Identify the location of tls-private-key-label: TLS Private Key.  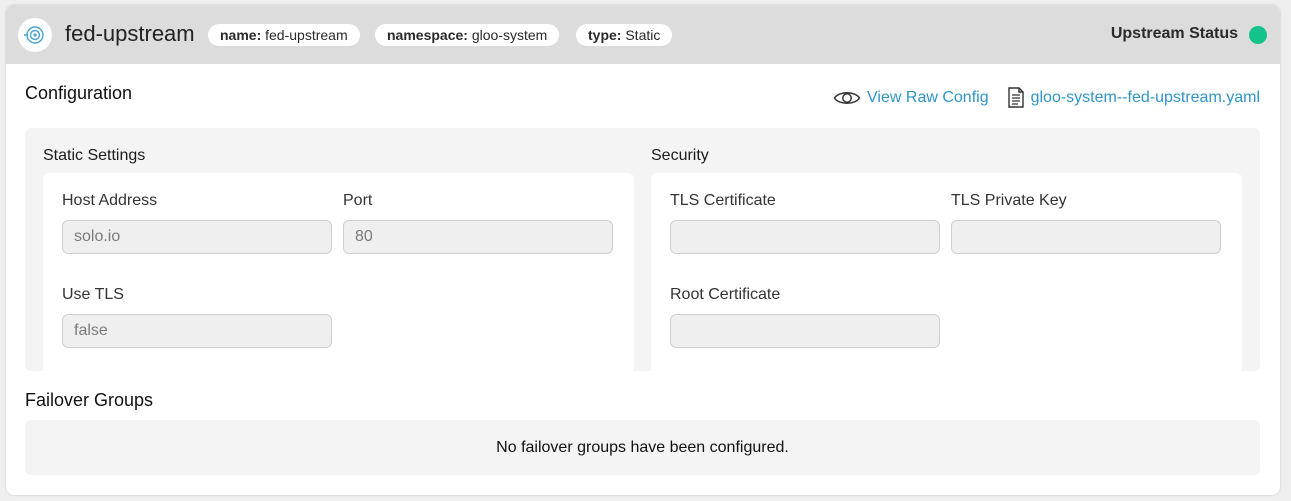
(1009, 200).